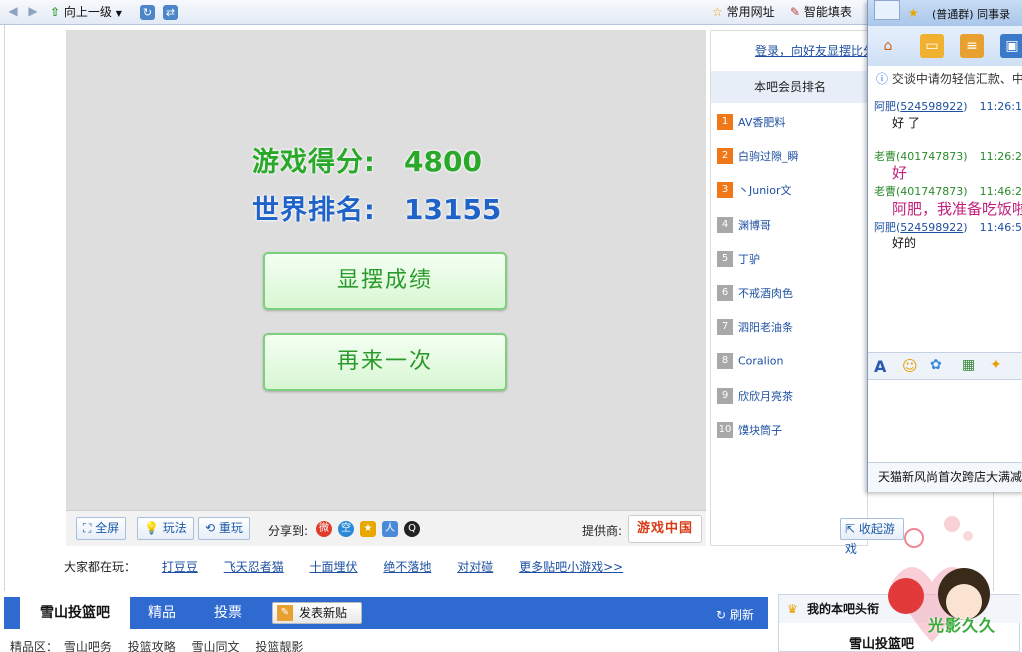 The image size is (1022, 652). Describe the element at coordinates (768, 156) in the screenshot. I see `rank-player-name: 白驹过隙_瞬` at that location.